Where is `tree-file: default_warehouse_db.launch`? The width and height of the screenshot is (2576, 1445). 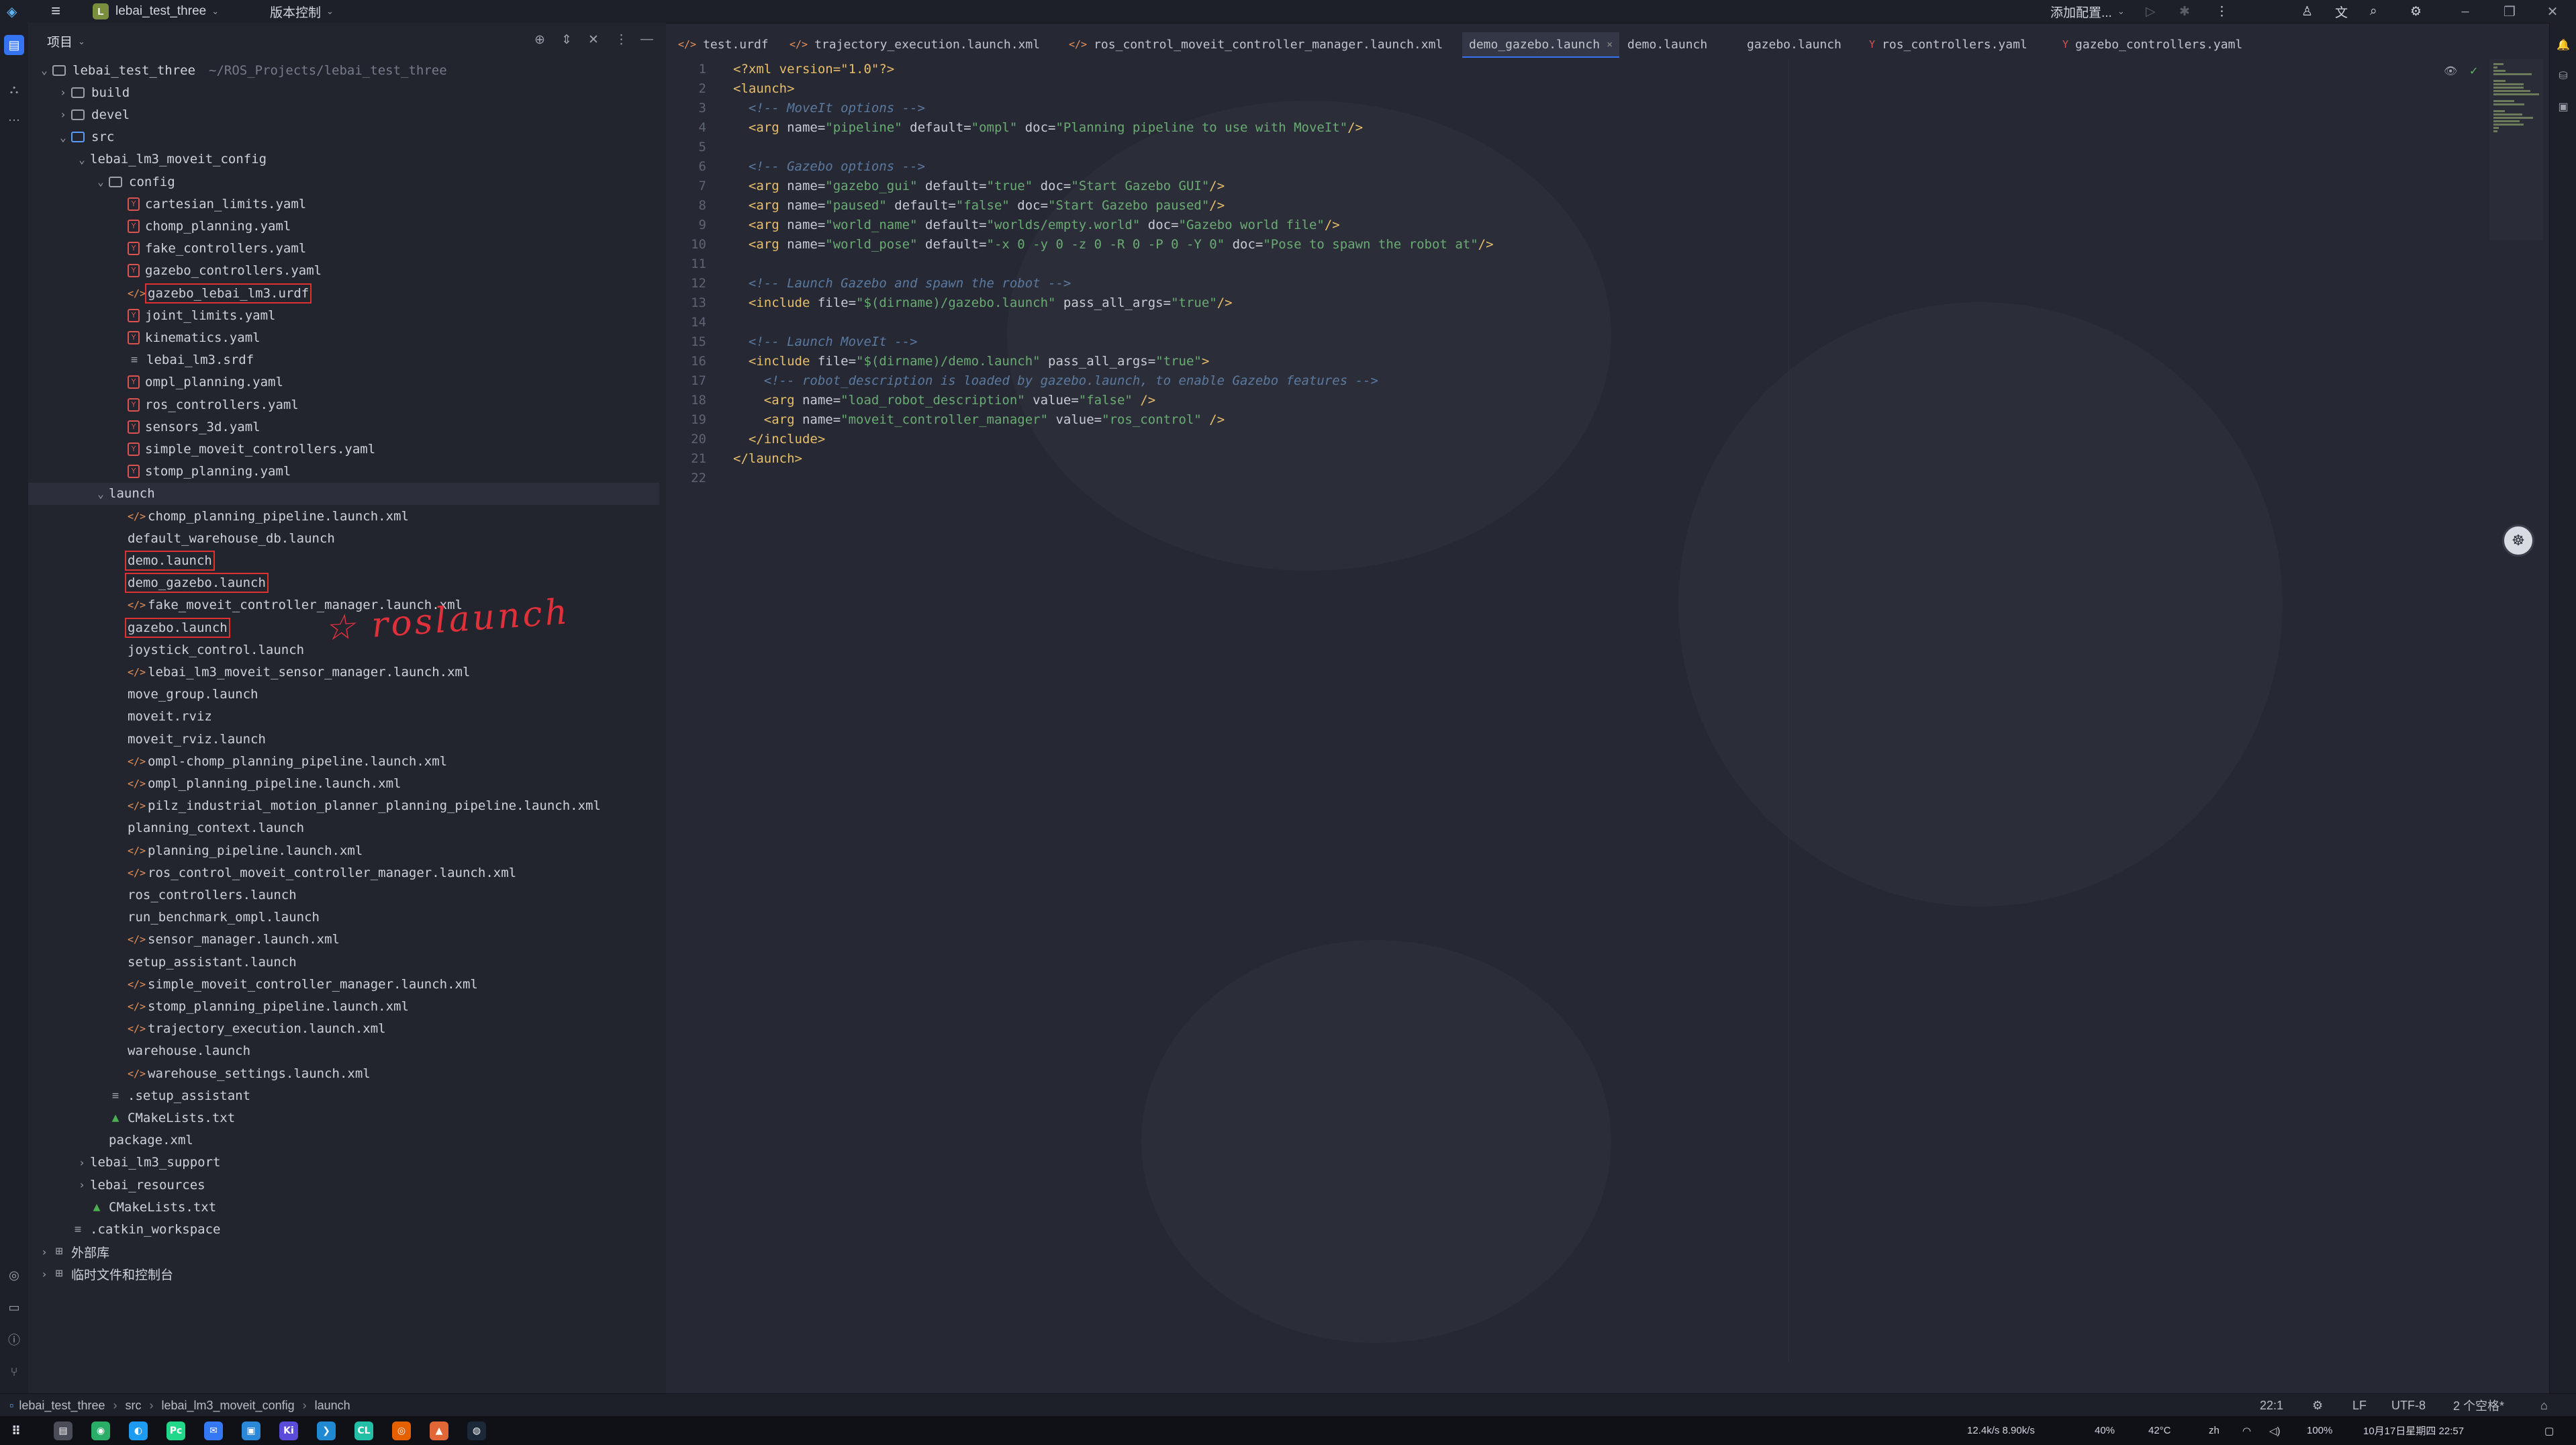 tree-file: default_warehouse_db.launch is located at coordinates (343, 538).